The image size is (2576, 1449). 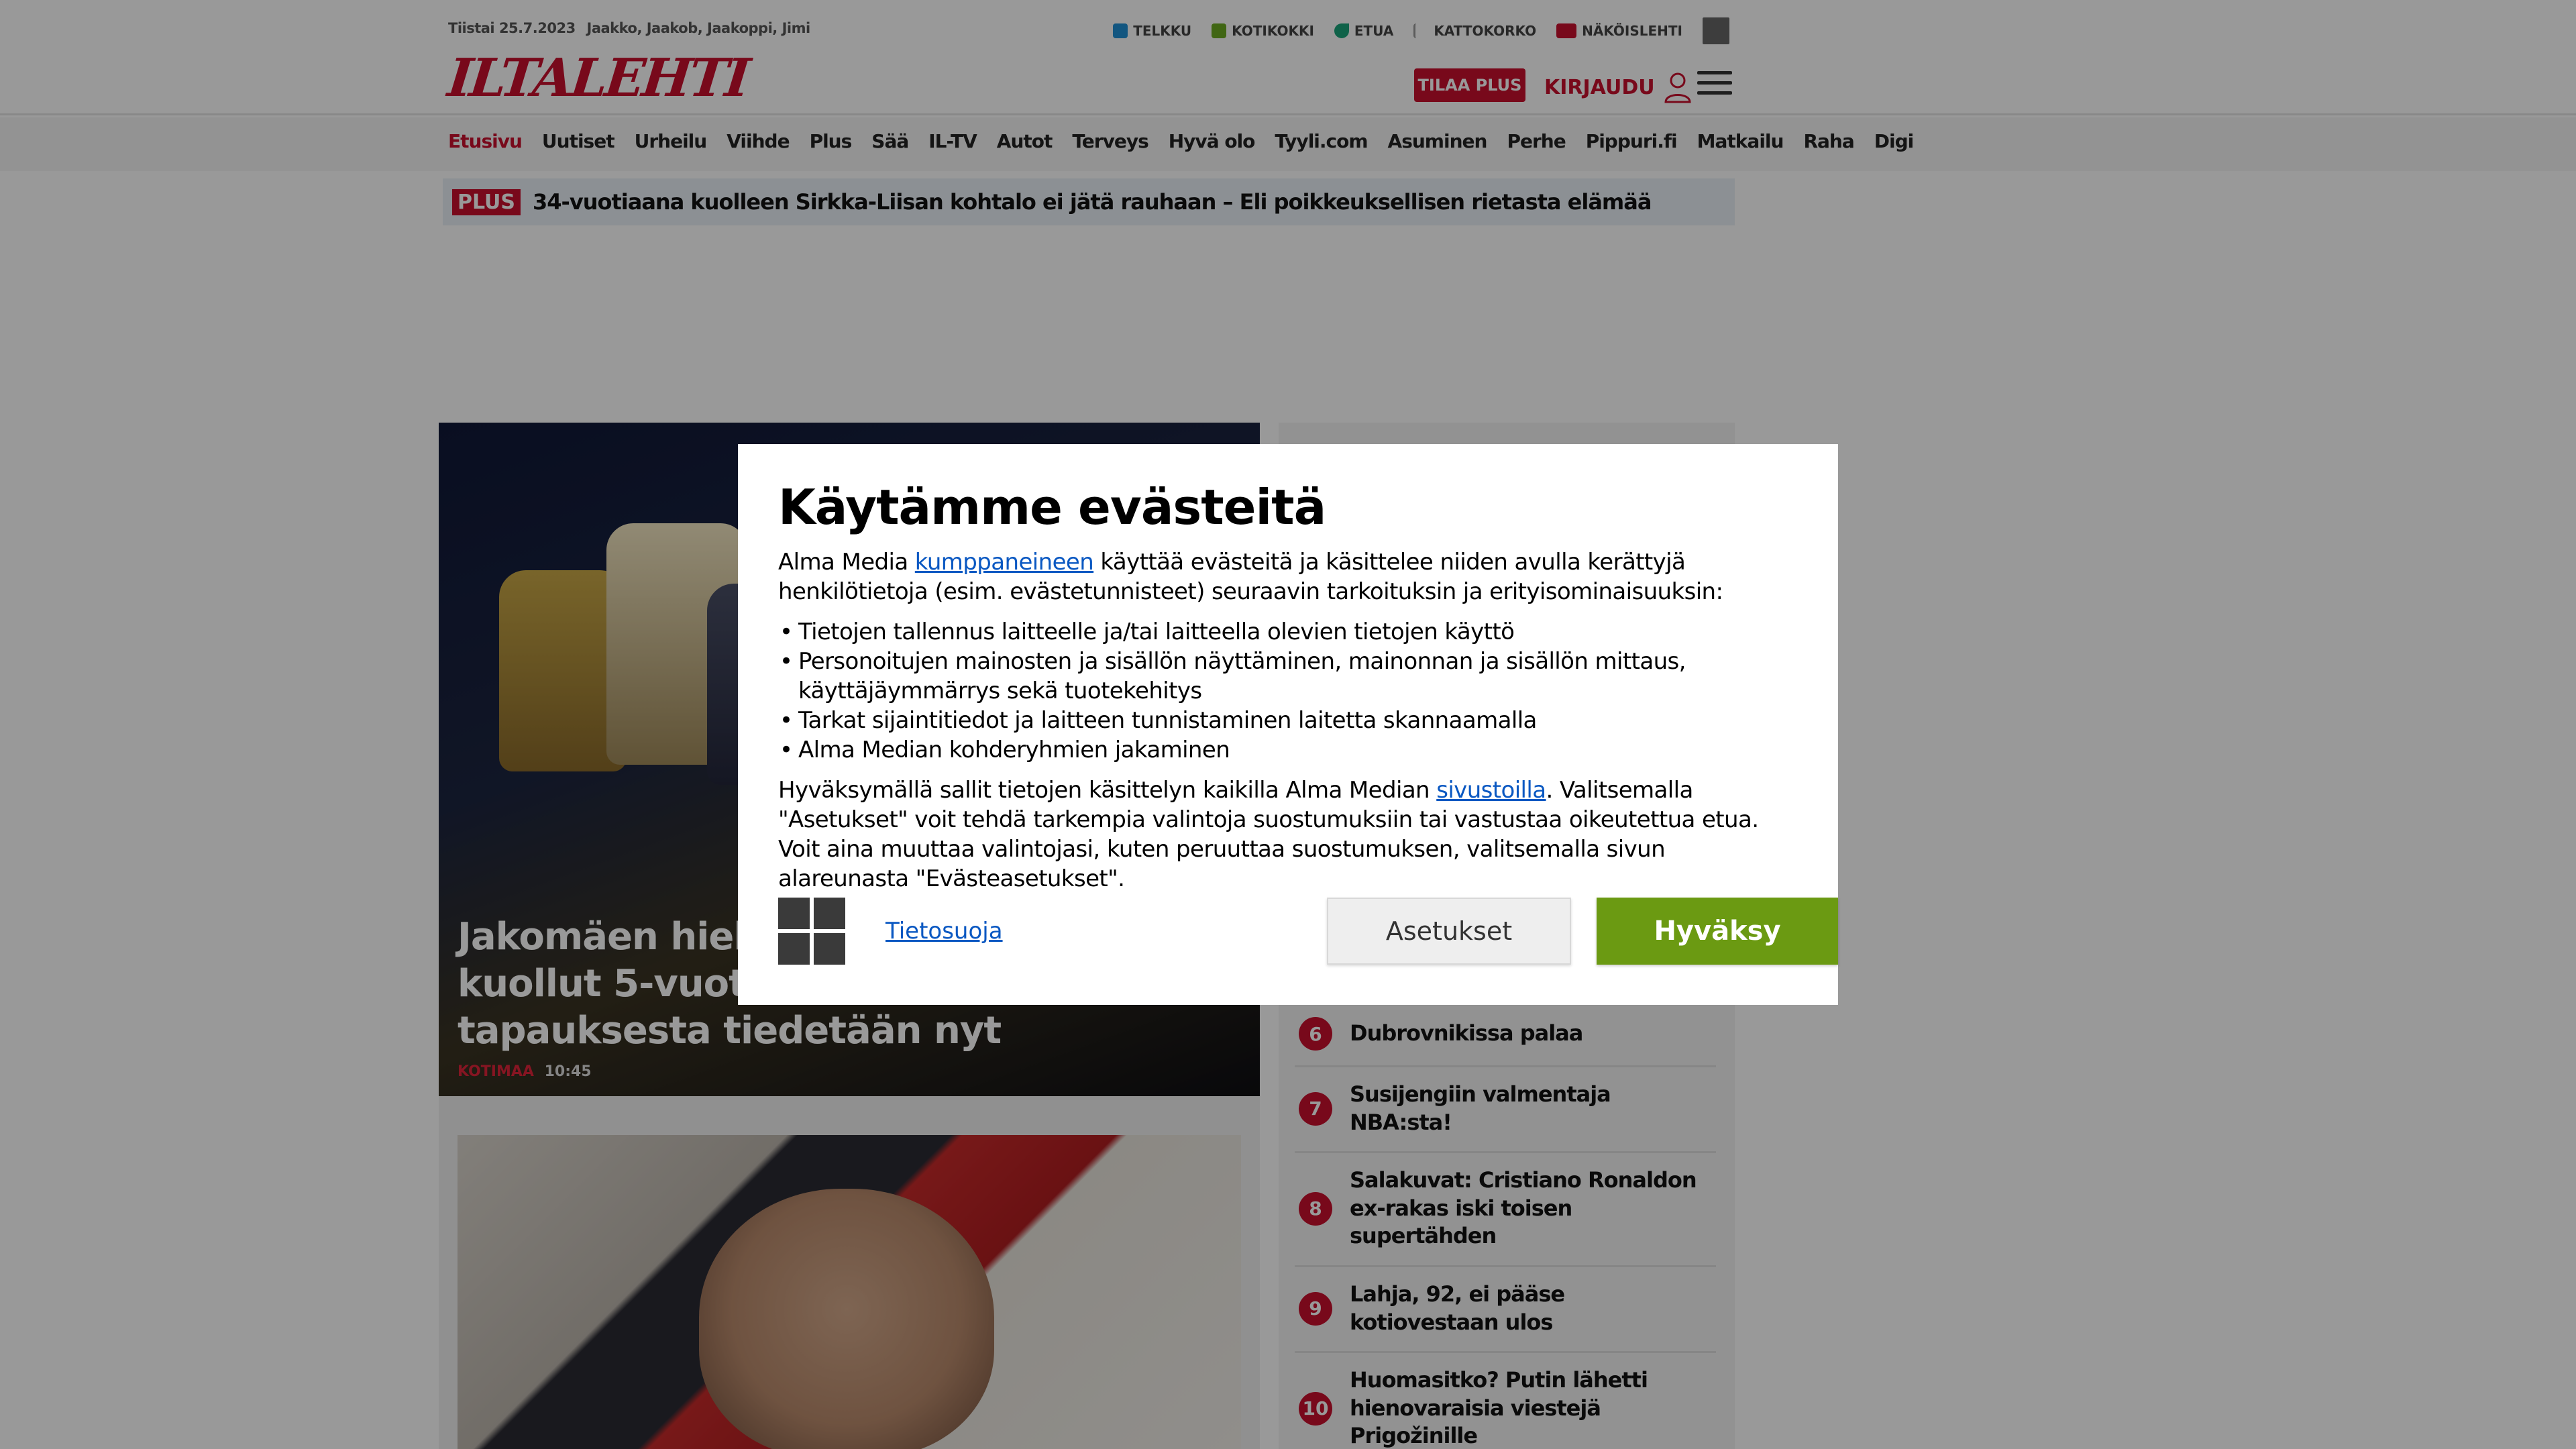 I want to click on consent-title: Käytämme evästeitä, so click(x=1052, y=507).